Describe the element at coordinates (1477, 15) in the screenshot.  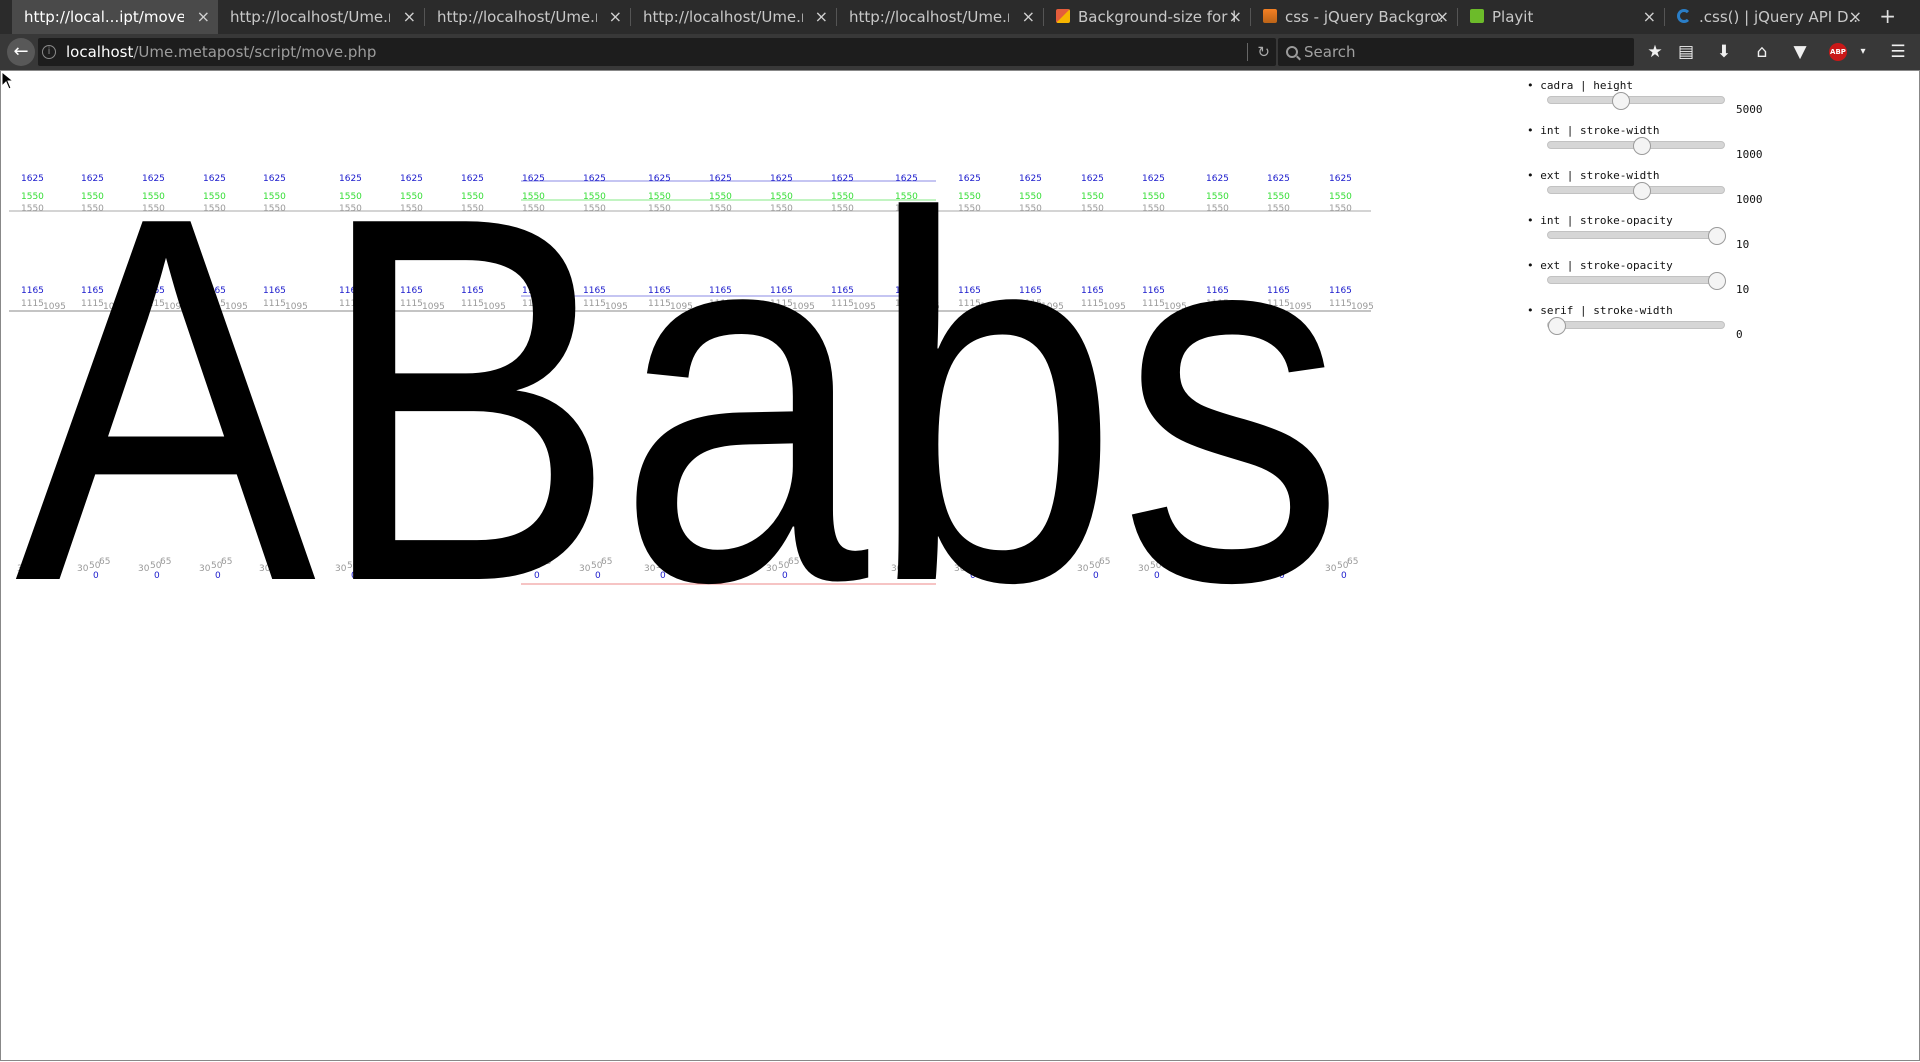
I see `playit-icon` at that location.